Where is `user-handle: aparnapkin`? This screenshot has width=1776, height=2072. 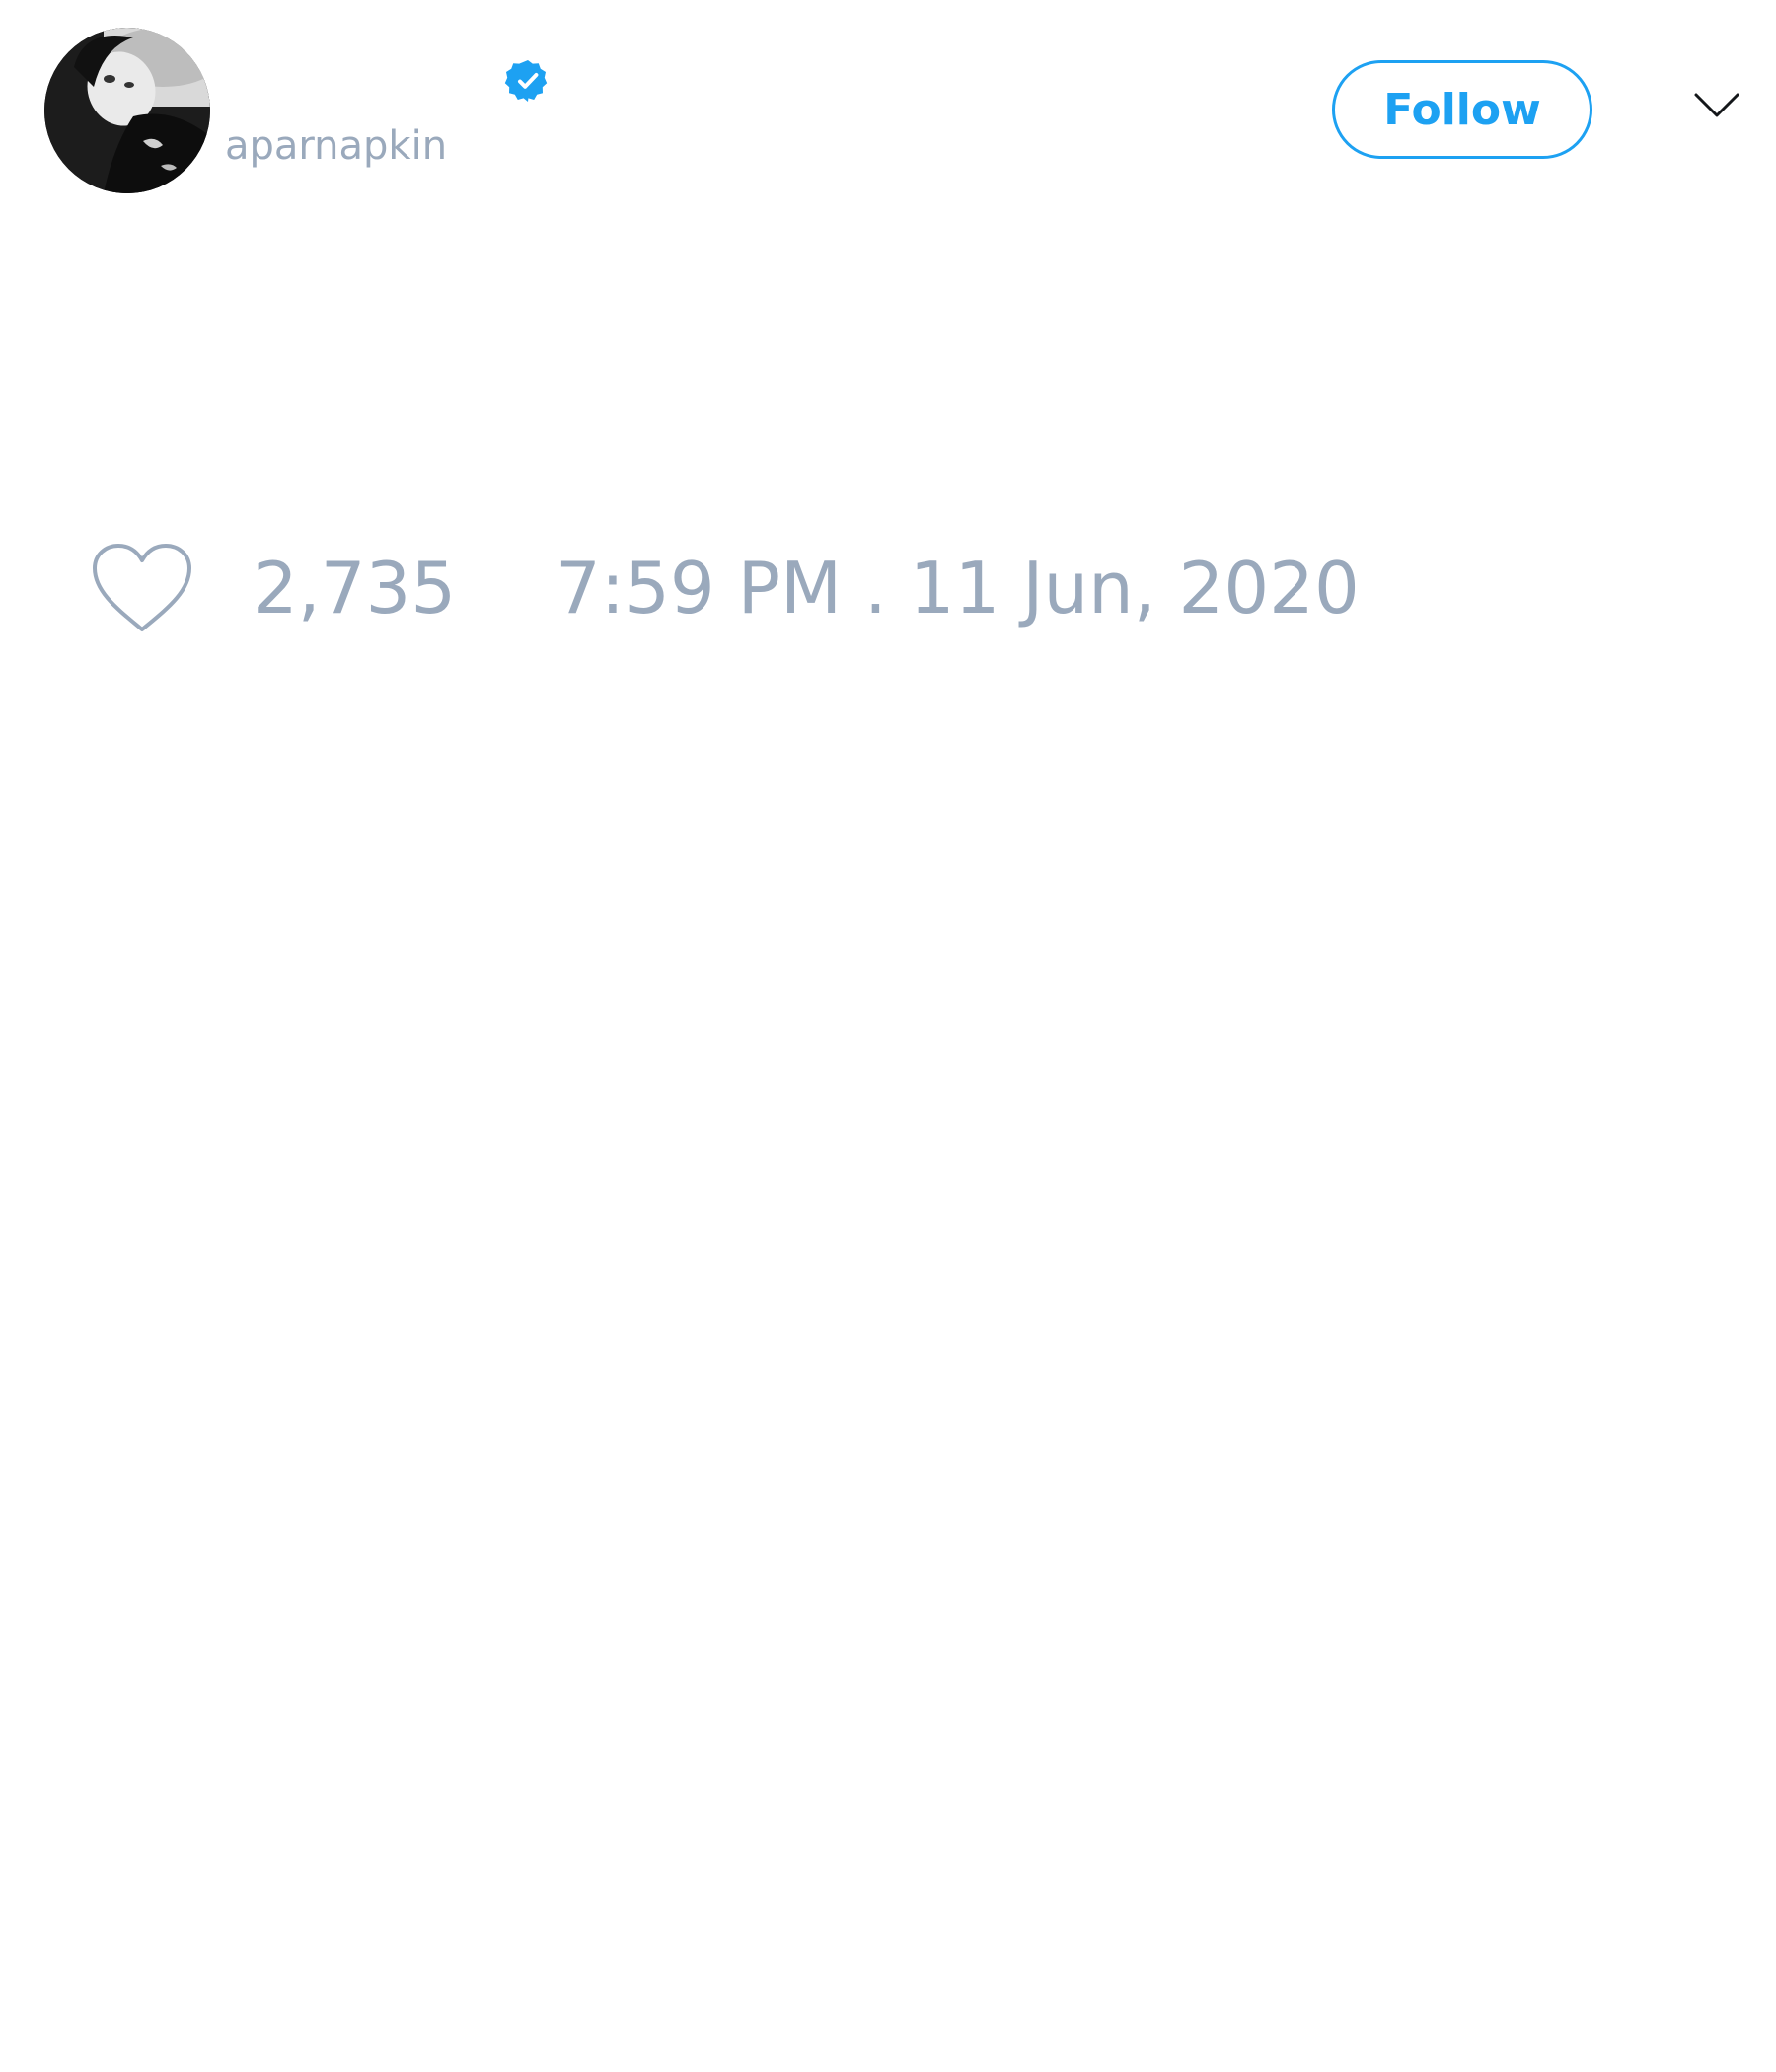 user-handle: aparnapkin is located at coordinates (336, 146).